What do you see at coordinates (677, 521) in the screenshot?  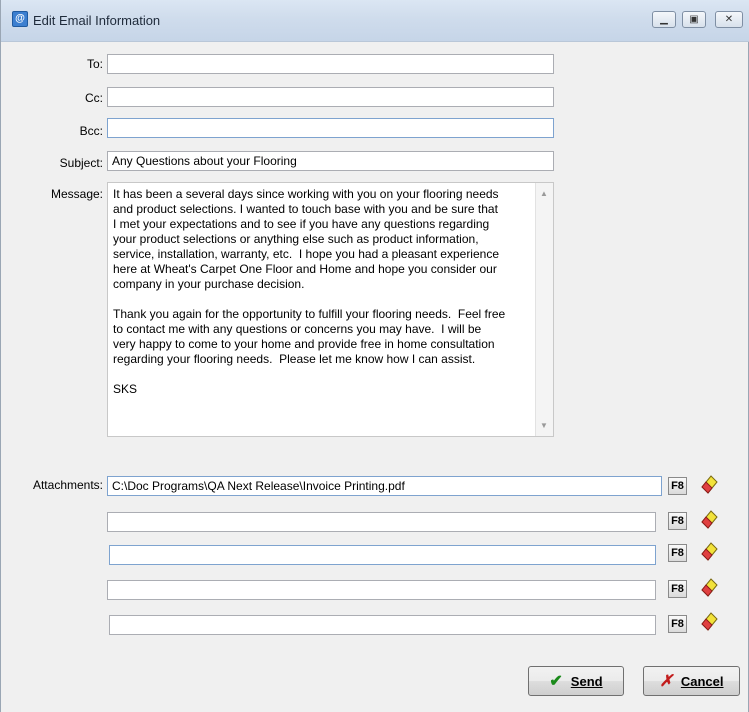 I see `f8-browse-button-2: F8` at bounding box center [677, 521].